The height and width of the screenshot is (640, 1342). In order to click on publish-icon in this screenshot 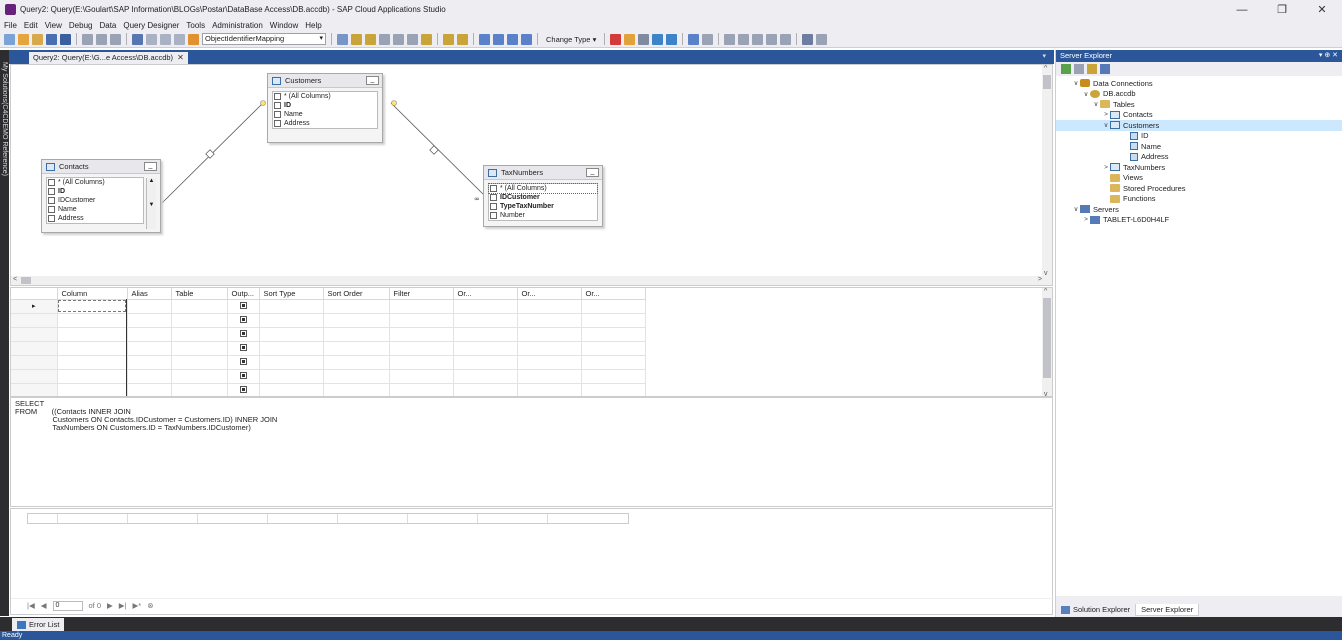, I will do `click(448, 39)`.